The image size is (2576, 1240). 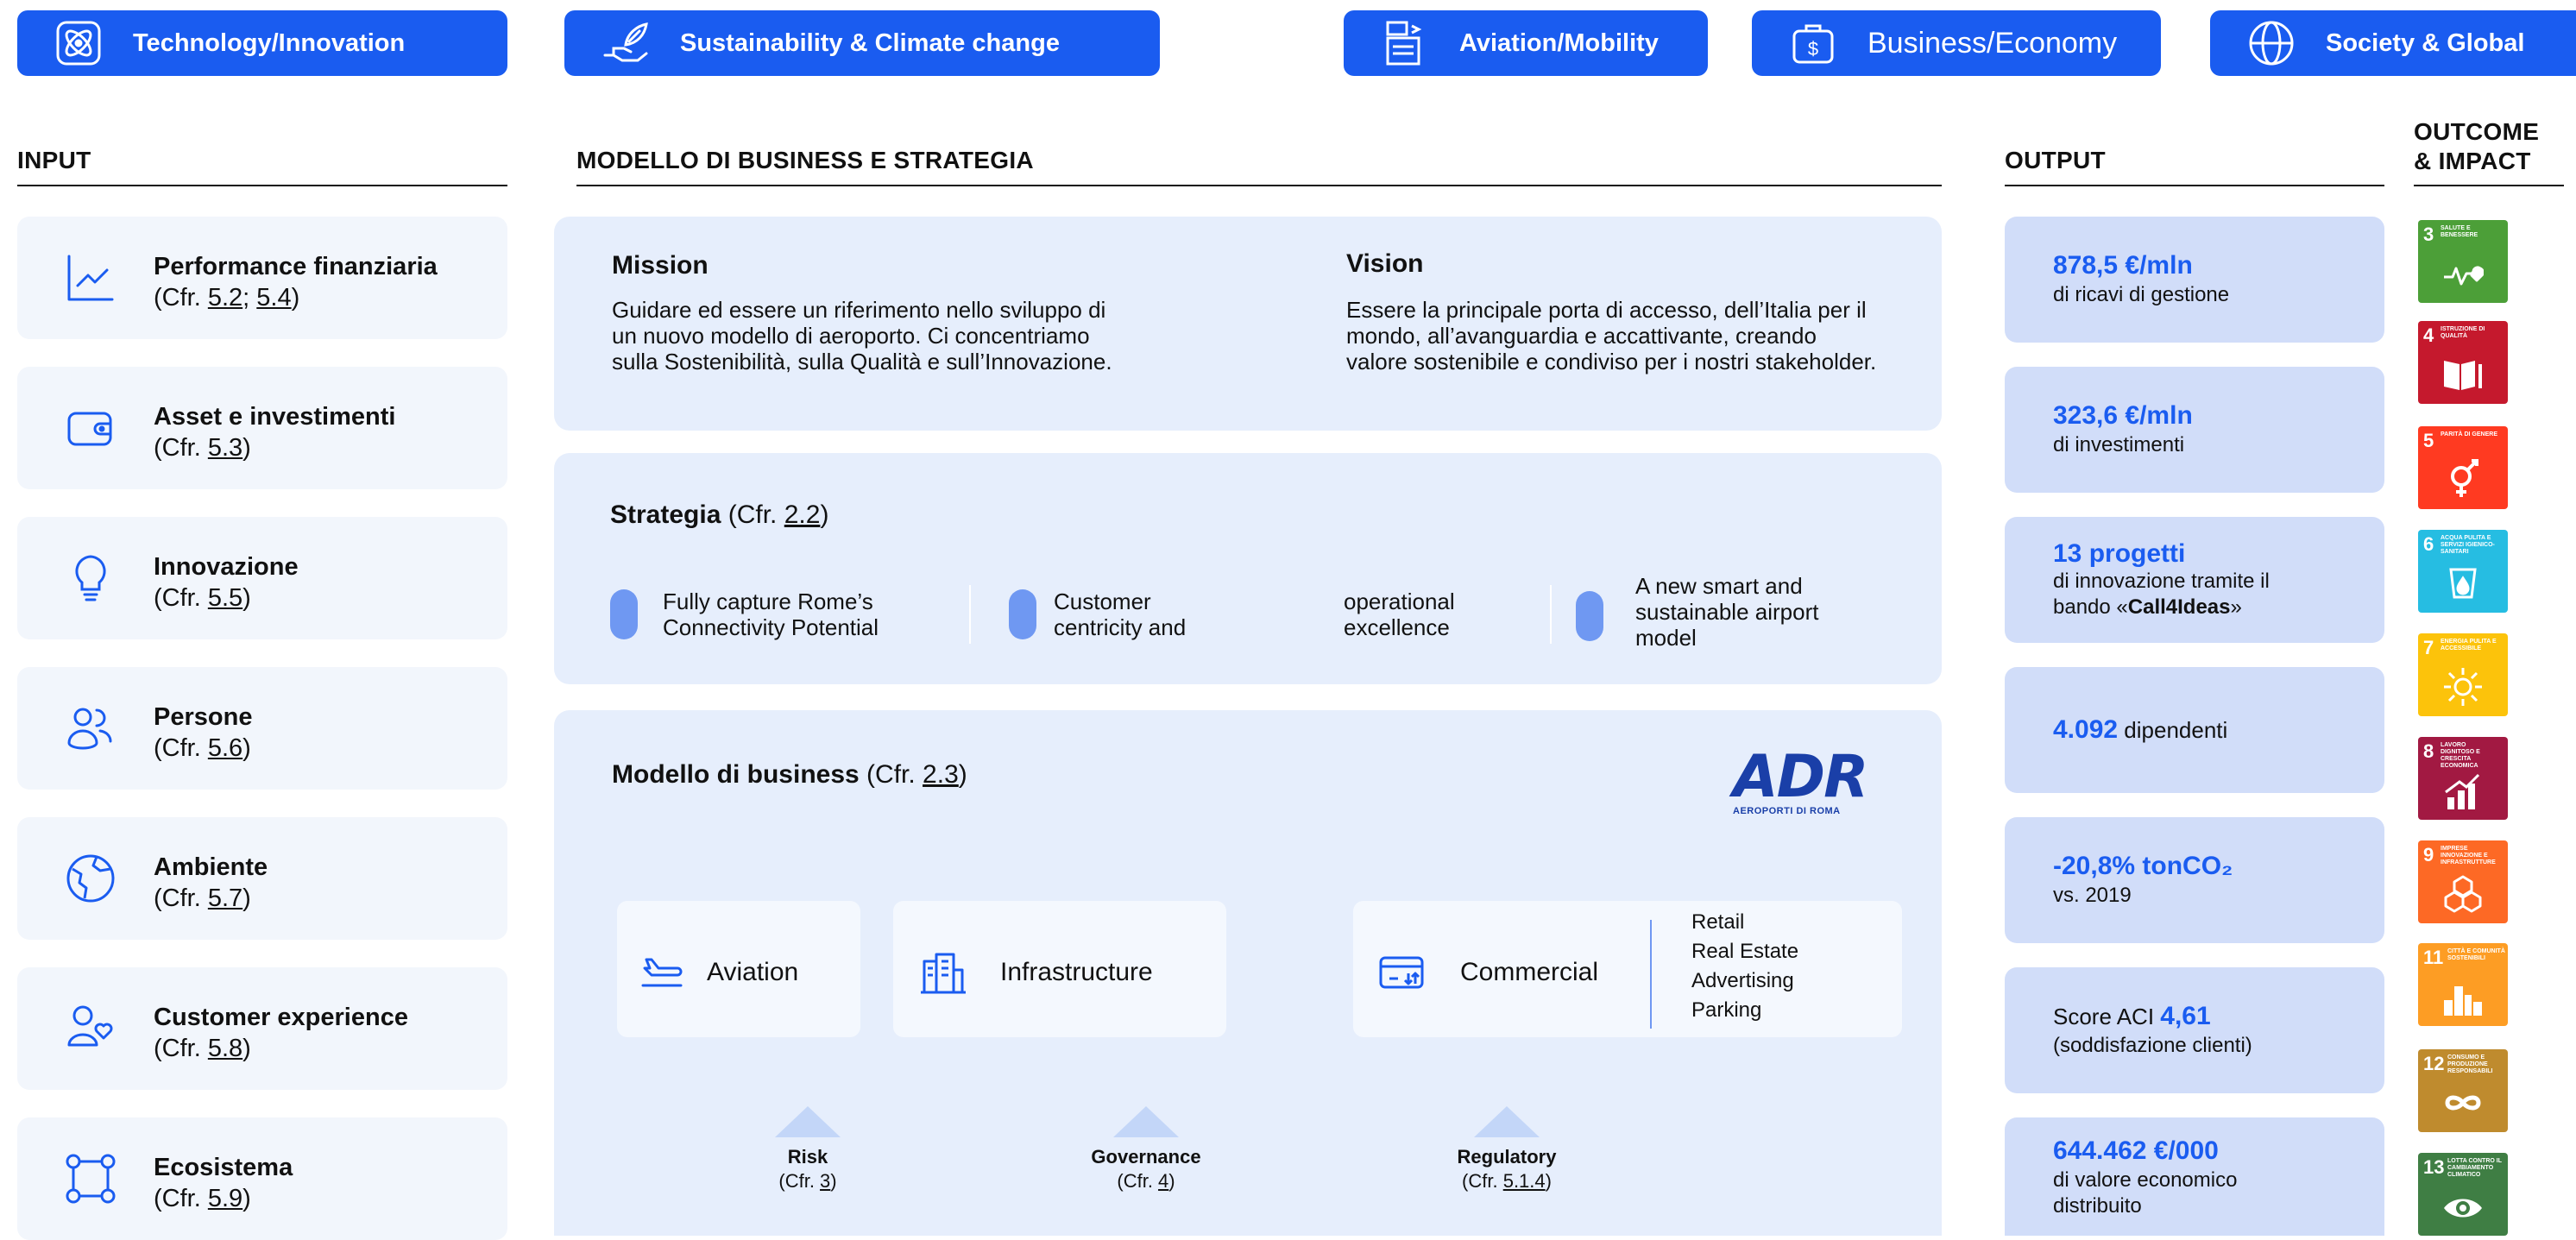 I want to click on sdg-5-tile: 5 PARITÀ DI GENERE, so click(x=2463, y=467).